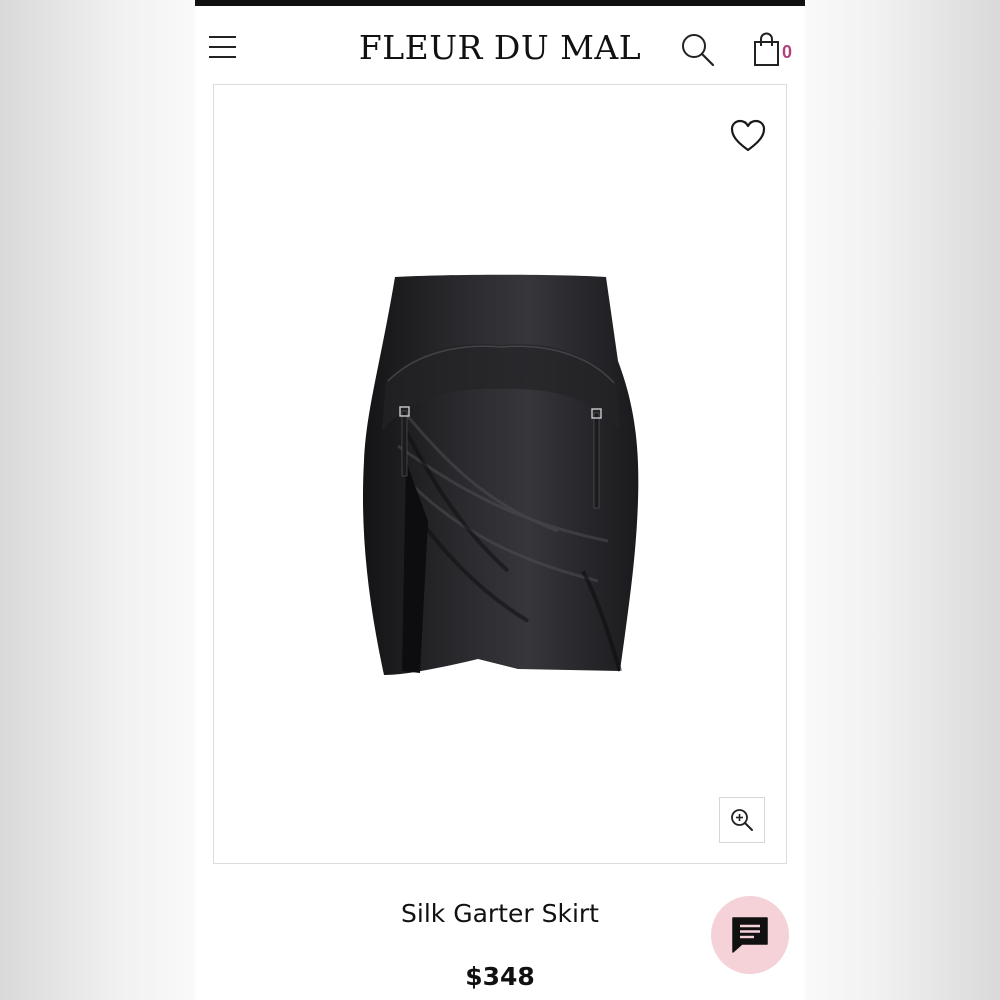 This screenshot has width=1000, height=1000. What do you see at coordinates (787, 52) in the screenshot?
I see `cart-count-badge: 0` at bounding box center [787, 52].